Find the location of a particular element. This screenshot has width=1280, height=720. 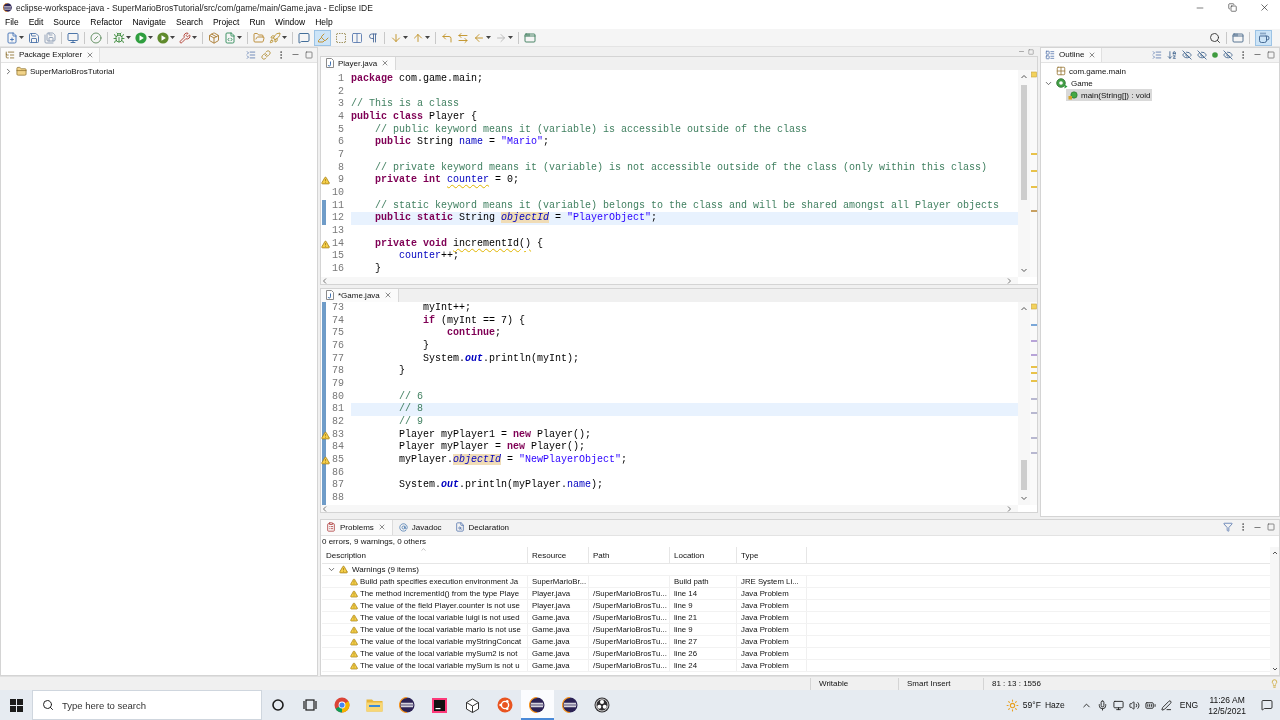

tree-item: com.game.main is located at coordinates (1091, 71).